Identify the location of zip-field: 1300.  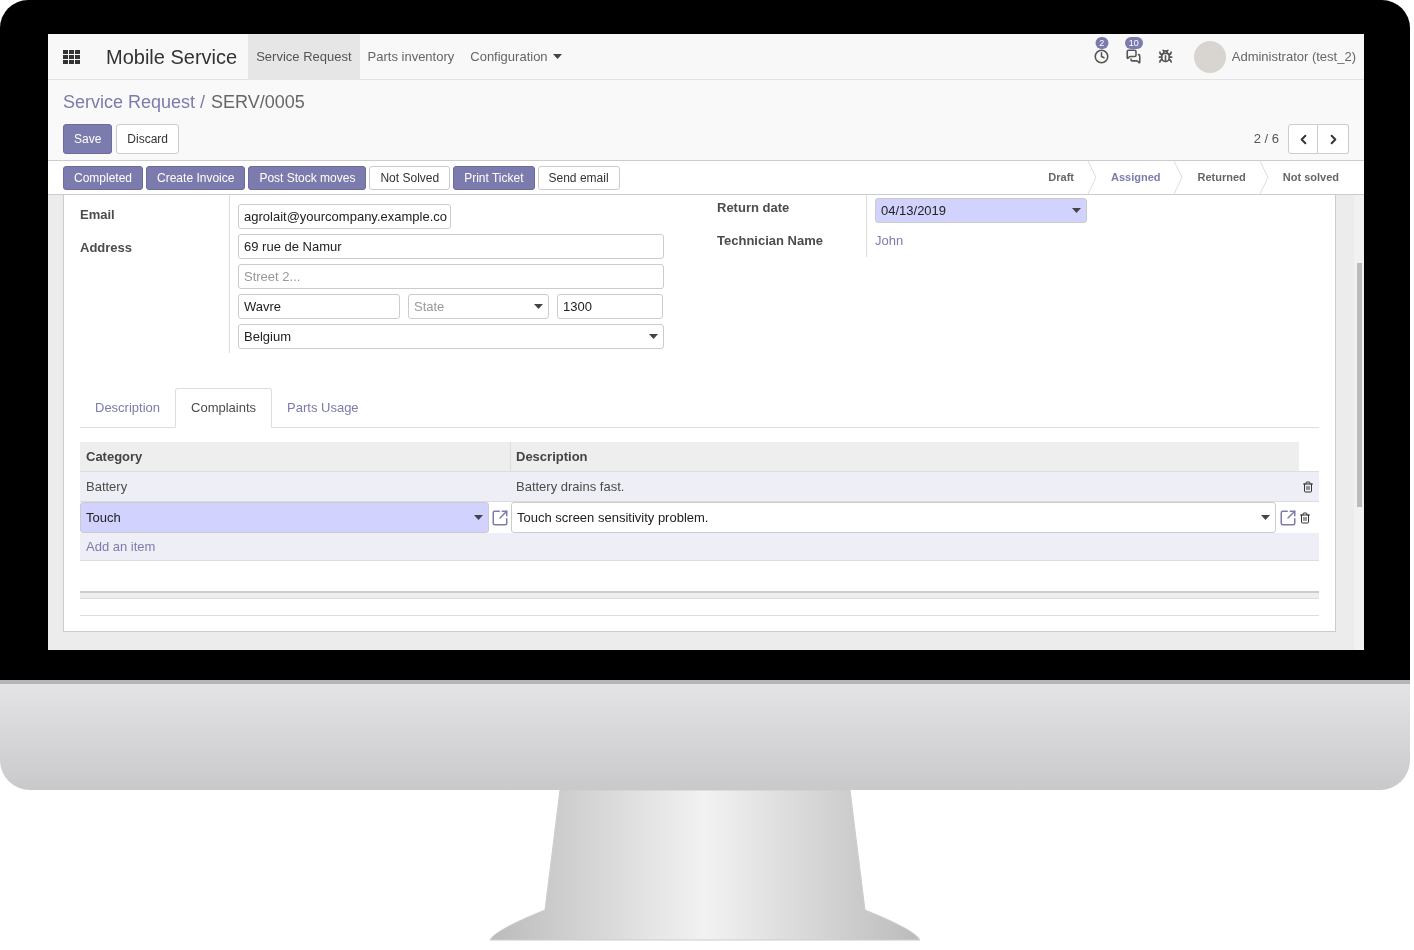
(610, 306).